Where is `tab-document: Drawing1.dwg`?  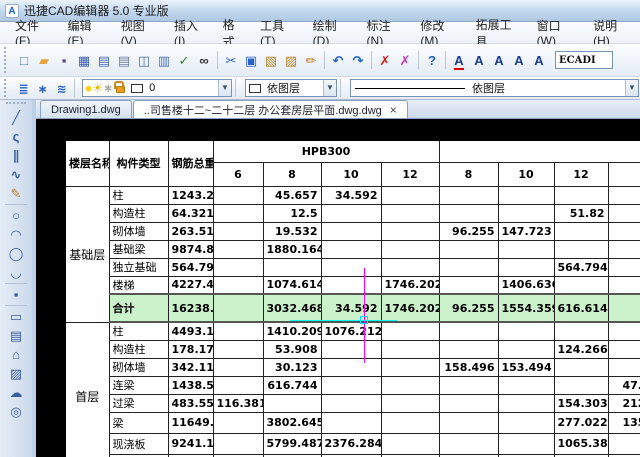
tab-document: Drawing1.dwg is located at coordinates (86, 109).